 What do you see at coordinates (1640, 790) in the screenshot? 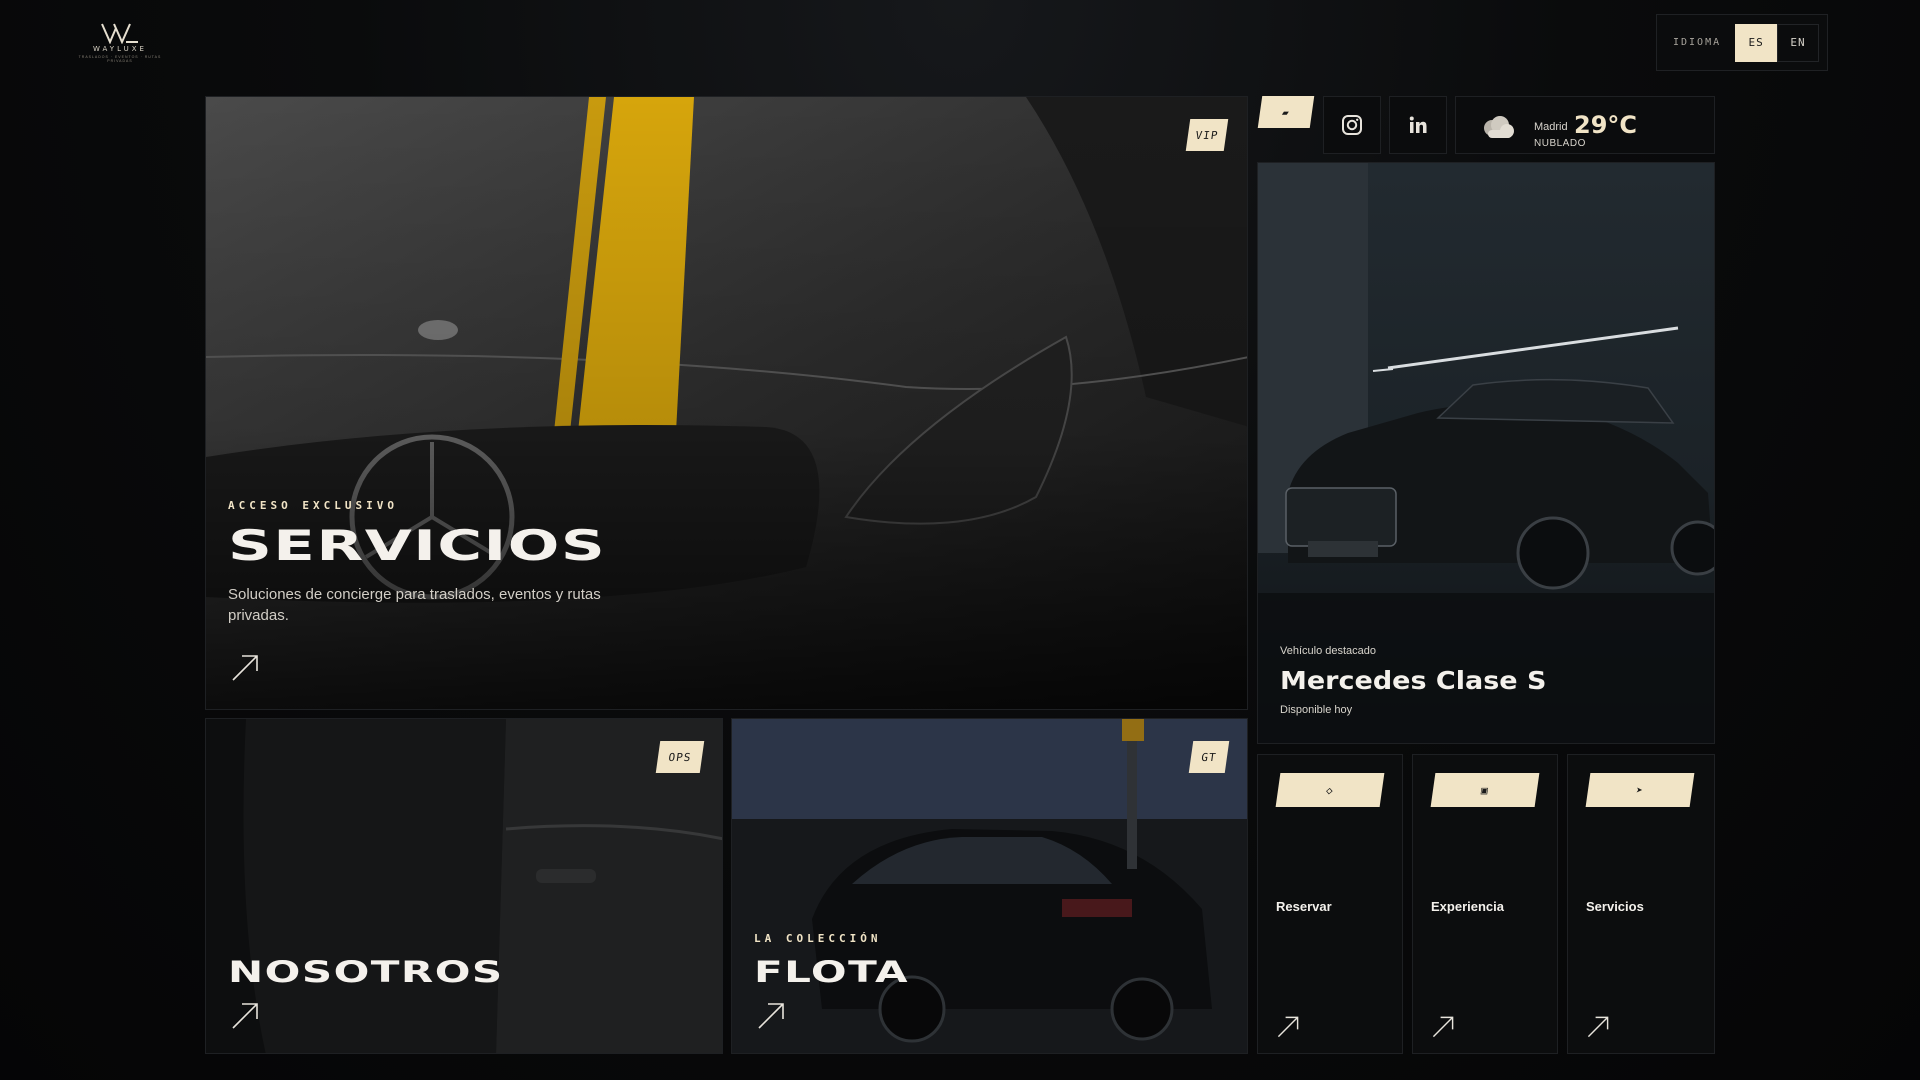
I see `send-icon: ➤` at bounding box center [1640, 790].